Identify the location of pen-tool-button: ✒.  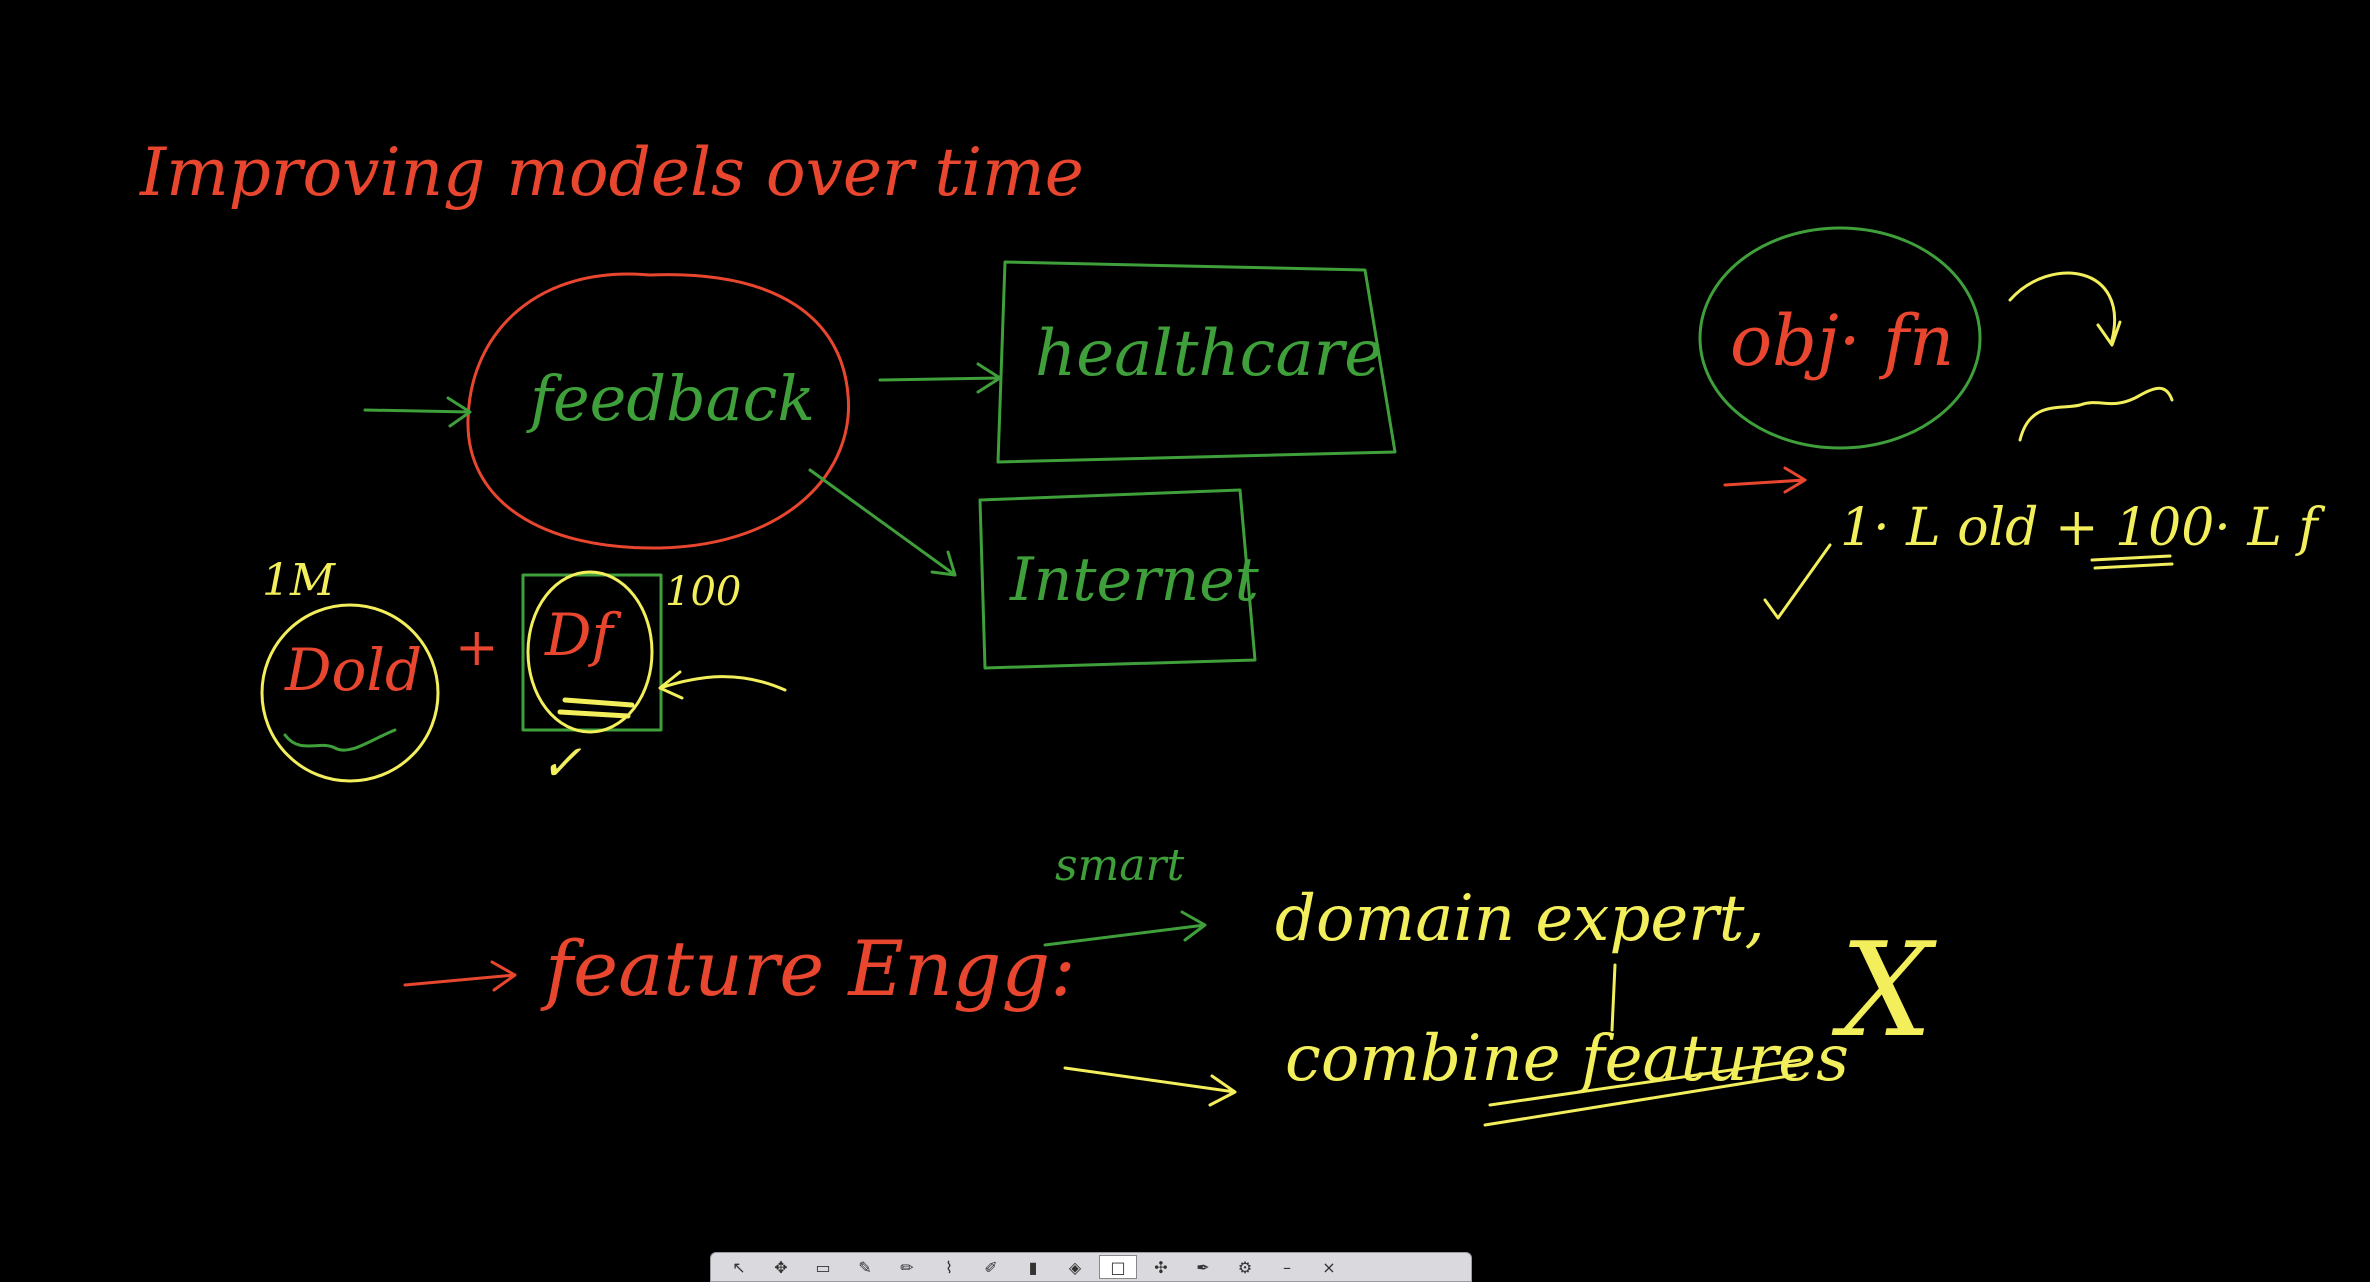
(1203, 1267).